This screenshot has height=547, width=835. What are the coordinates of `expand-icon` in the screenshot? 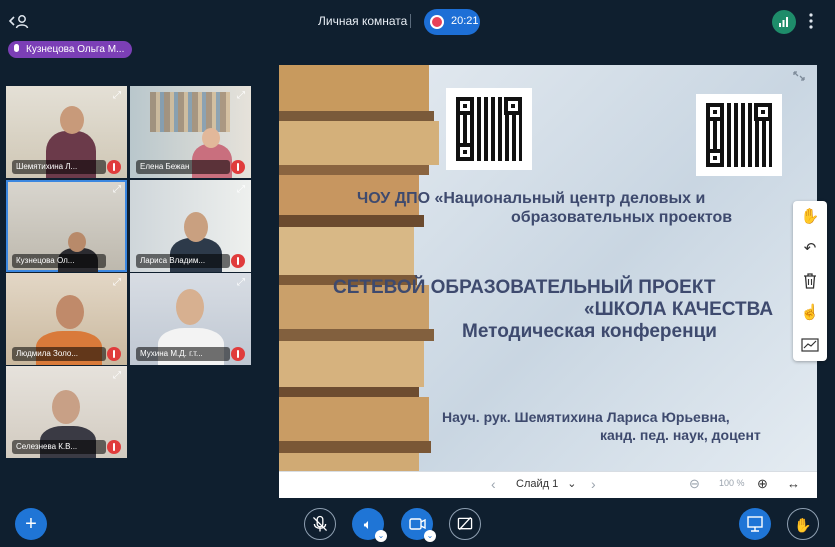 It's located at (799, 76).